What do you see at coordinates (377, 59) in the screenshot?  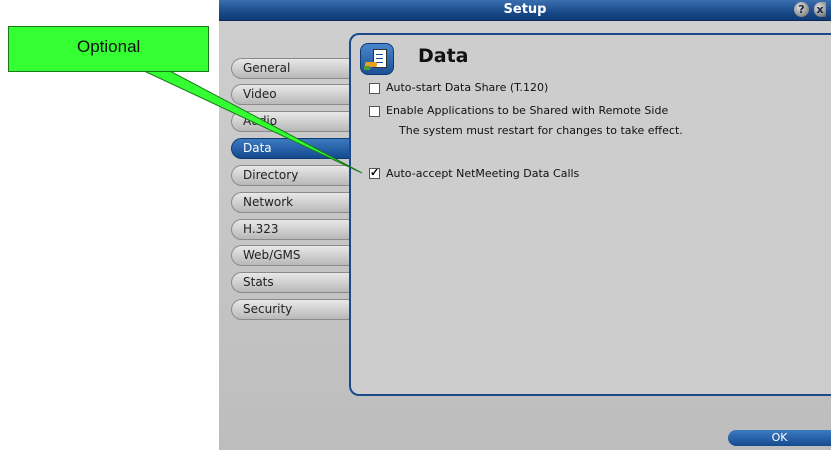 I see `data-share-icon` at bounding box center [377, 59].